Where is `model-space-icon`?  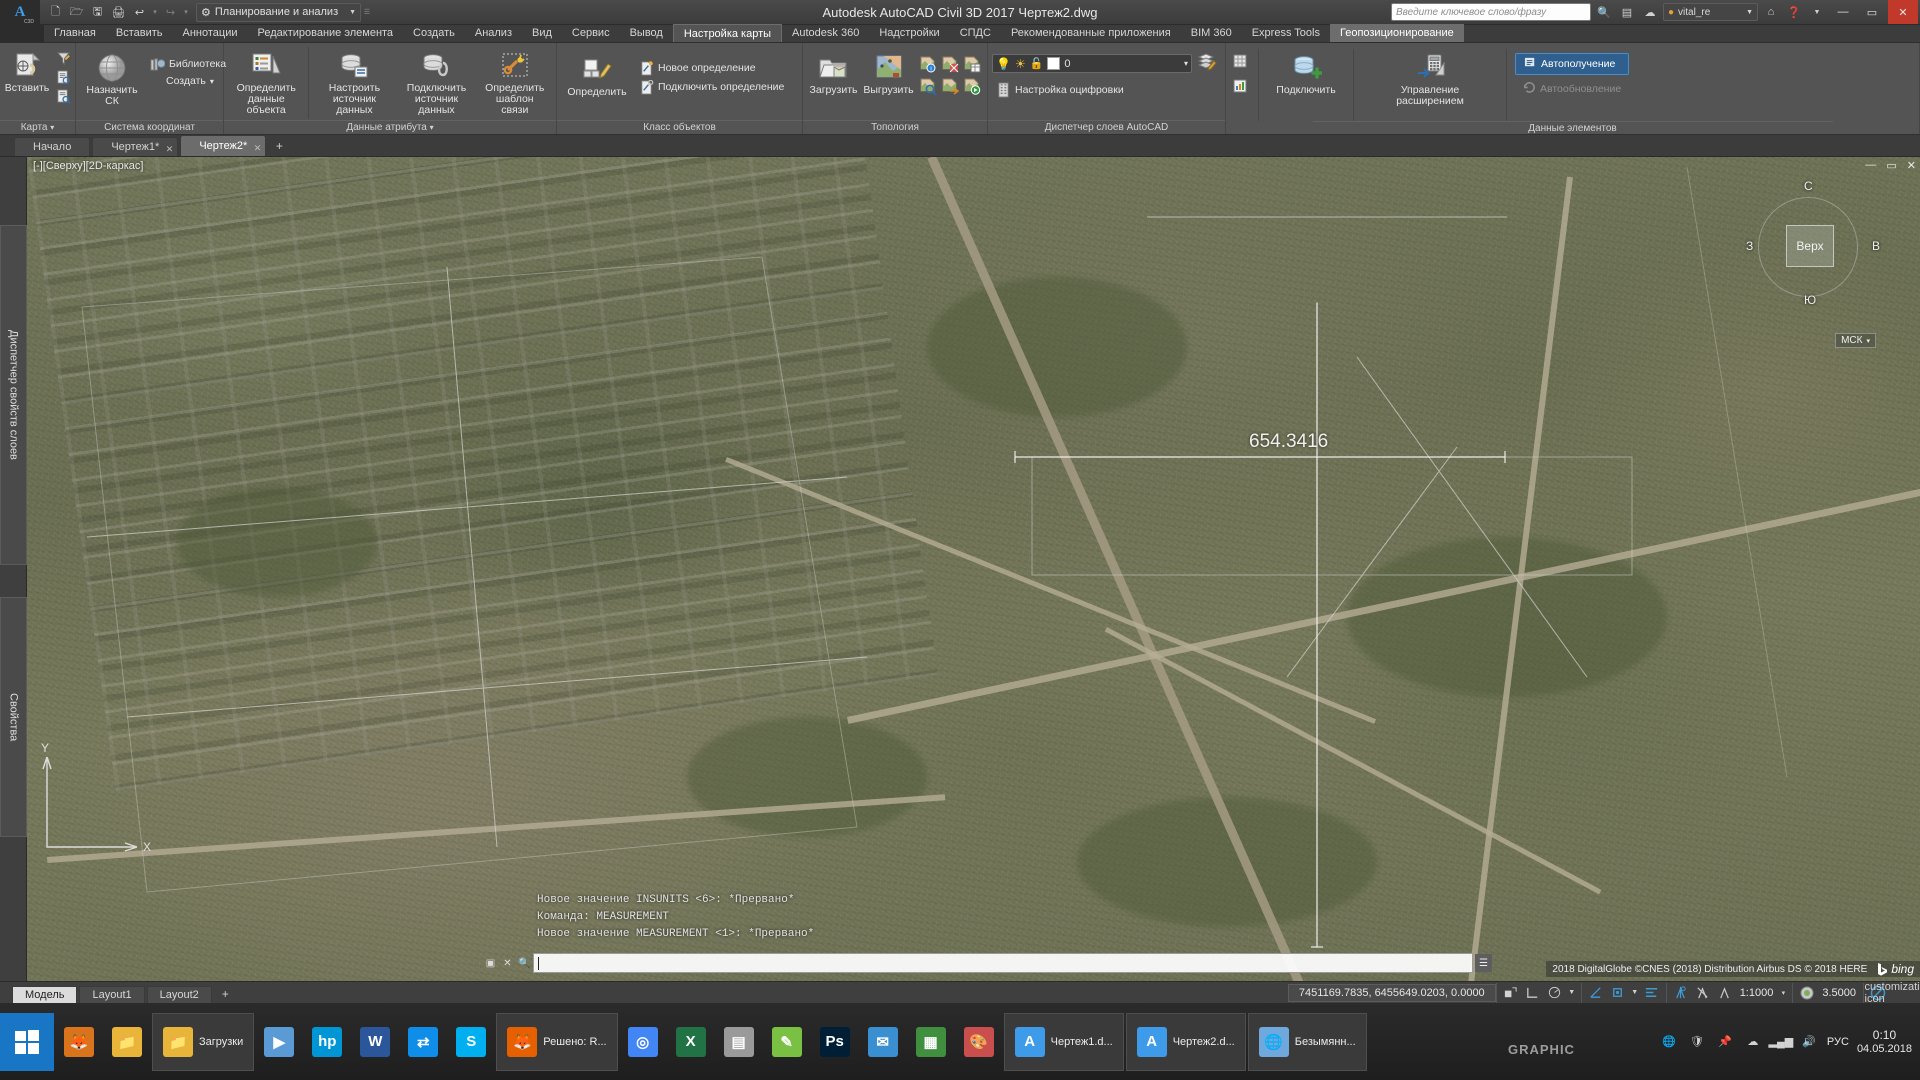 model-space-icon is located at coordinates (1511, 993).